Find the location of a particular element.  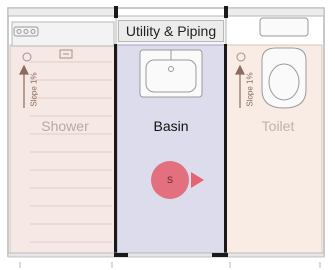

bottom-wall is located at coordinates (166, 255).